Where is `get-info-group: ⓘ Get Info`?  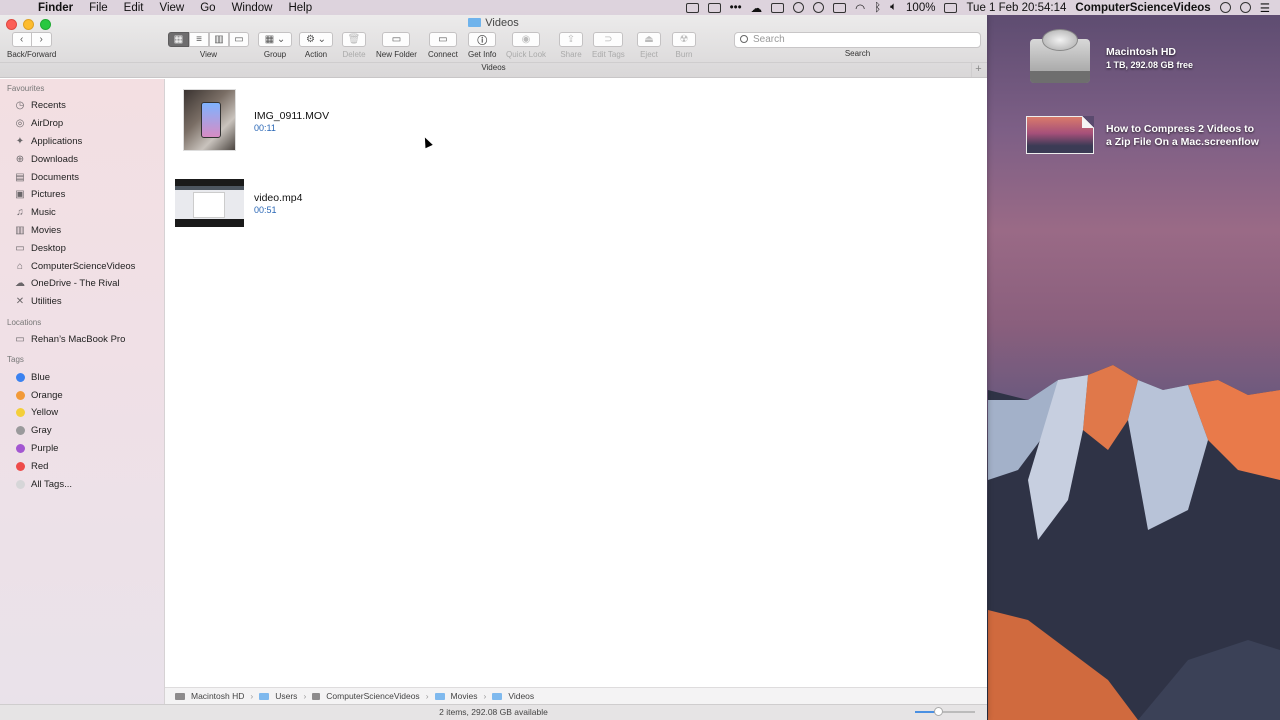 get-info-group: ⓘ Get Info is located at coordinates (482, 45).